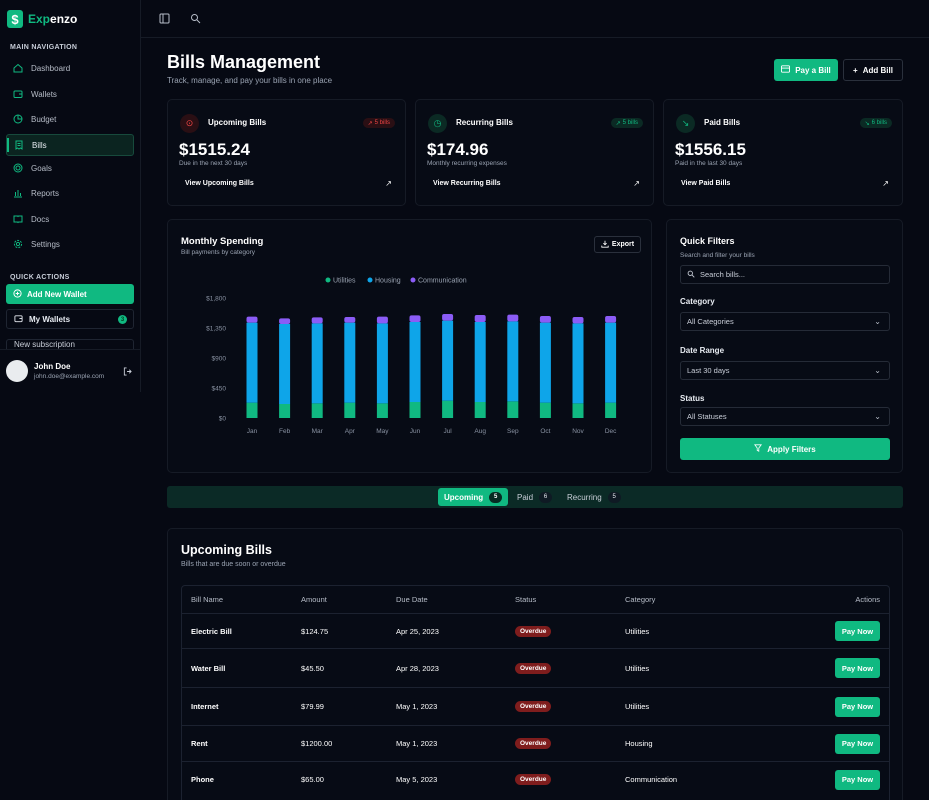 Image resolution: width=929 pixels, height=800 pixels. I want to click on card-amount: $1515.24, so click(214, 149).